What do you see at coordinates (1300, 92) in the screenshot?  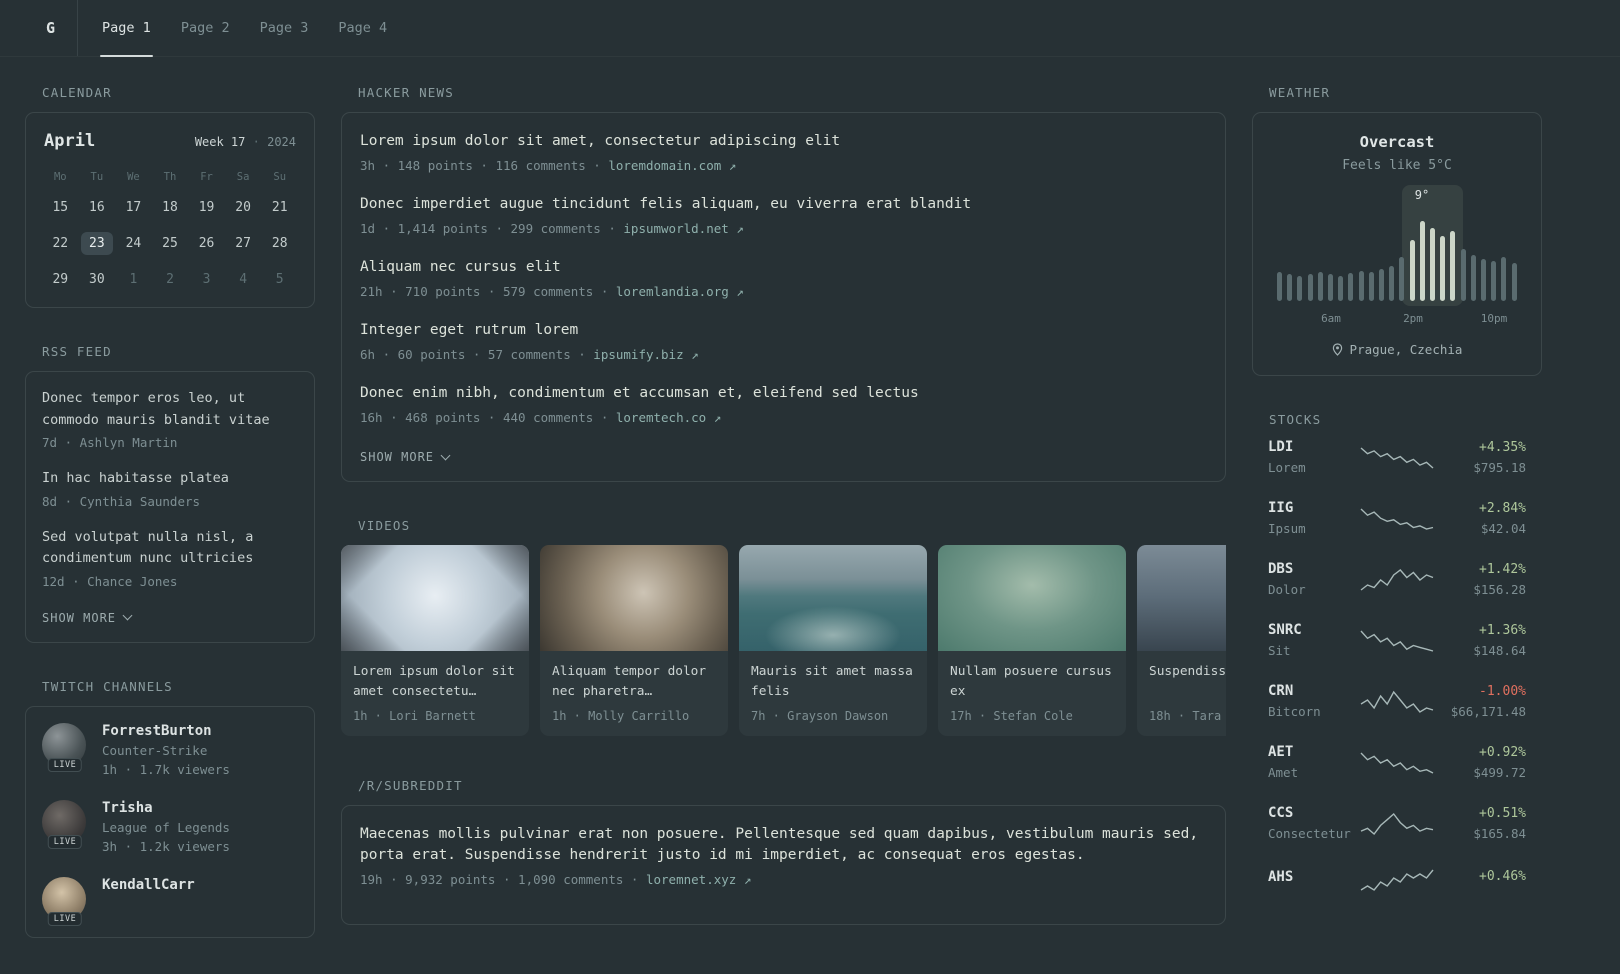 I see `section-title-weather: WEATHER` at bounding box center [1300, 92].